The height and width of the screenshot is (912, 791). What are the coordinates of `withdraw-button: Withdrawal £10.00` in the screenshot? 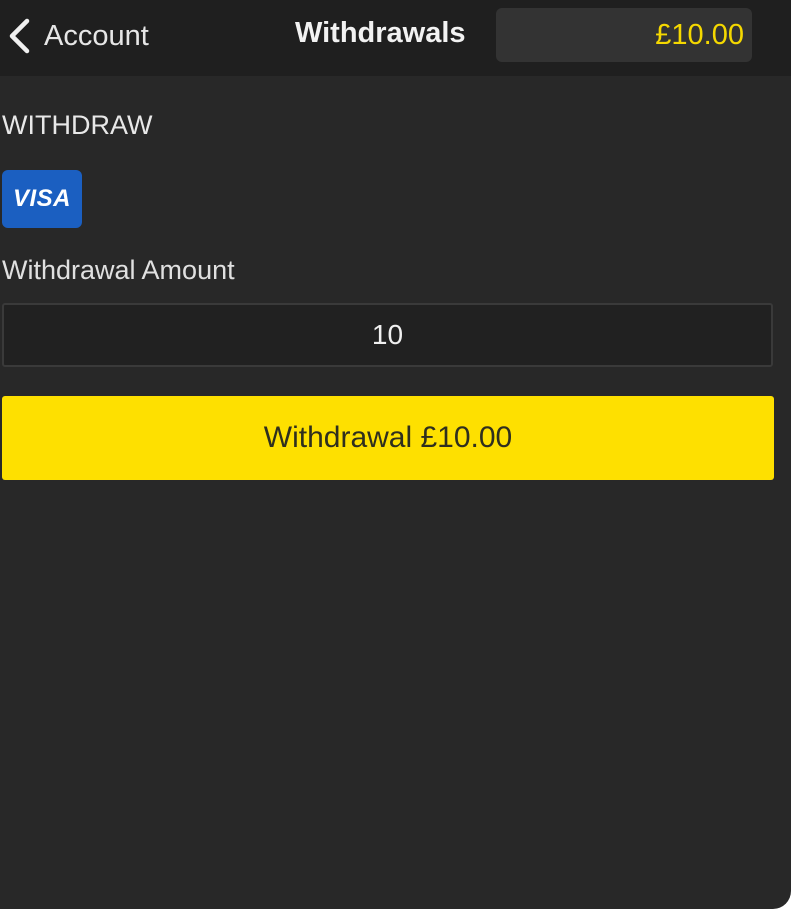 It's located at (388, 438).